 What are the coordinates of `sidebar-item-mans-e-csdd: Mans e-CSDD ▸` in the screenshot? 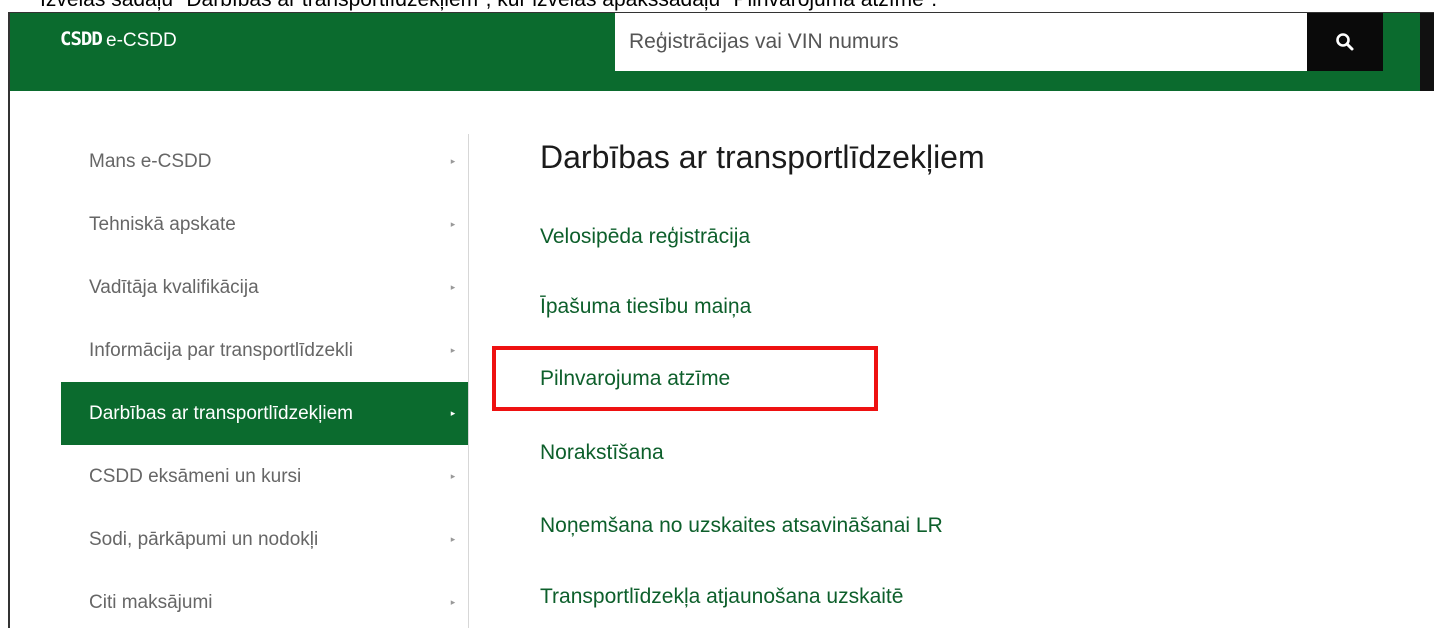 It's located at (264, 161).